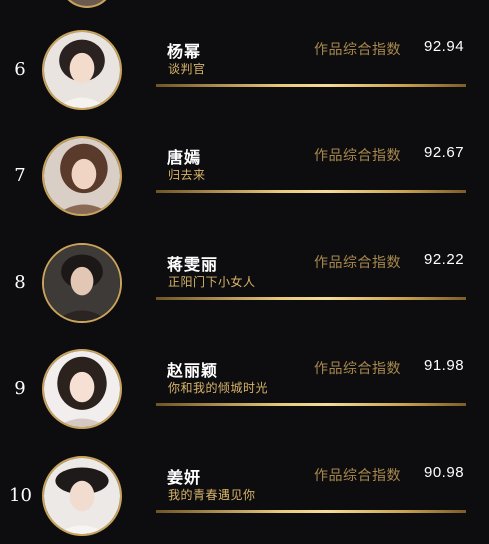 The image size is (489, 544). Describe the element at coordinates (444, 259) in the screenshot. I see `score-value: 92.22` at that location.